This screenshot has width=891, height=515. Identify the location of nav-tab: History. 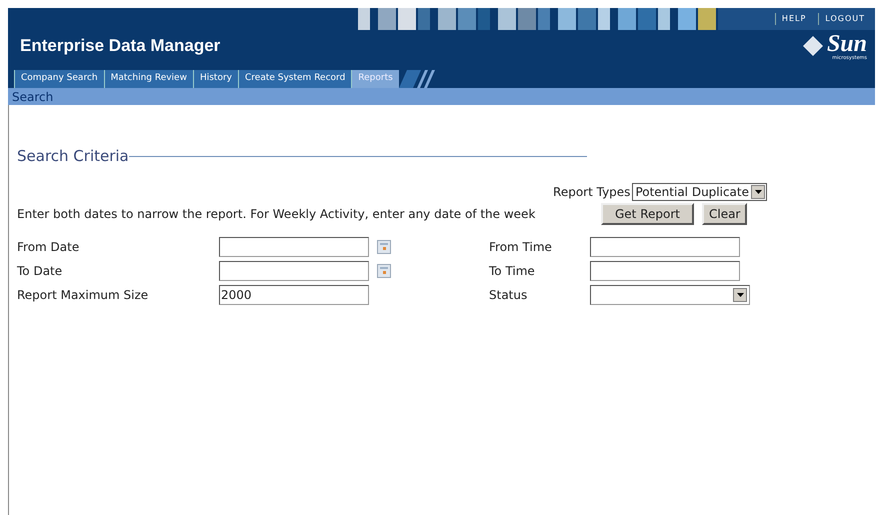
(215, 79).